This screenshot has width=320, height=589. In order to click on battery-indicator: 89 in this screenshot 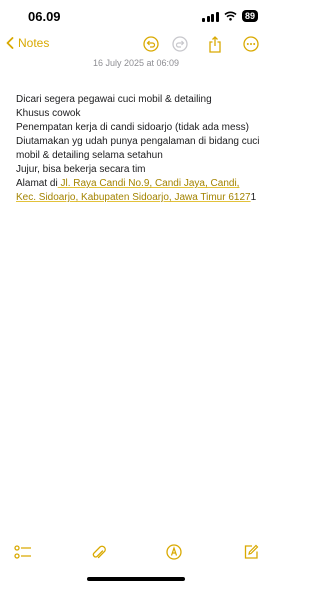, I will do `click(249, 16)`.